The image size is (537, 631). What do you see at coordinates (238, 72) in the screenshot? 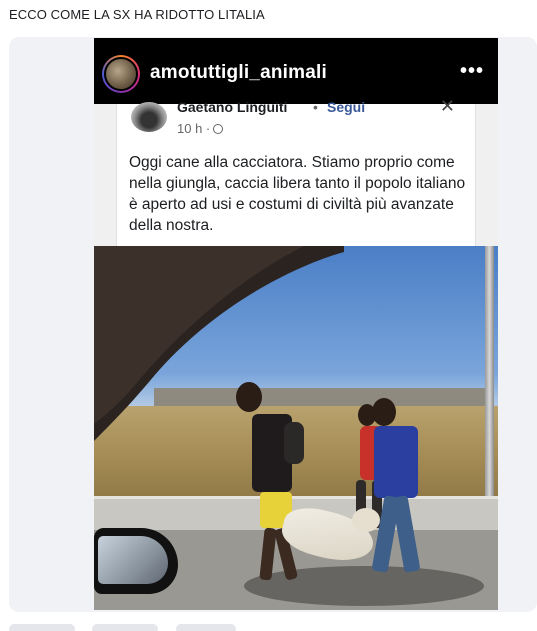
I see `instagram-username: amotuttigli_animali` at bounding box center [238, 72].